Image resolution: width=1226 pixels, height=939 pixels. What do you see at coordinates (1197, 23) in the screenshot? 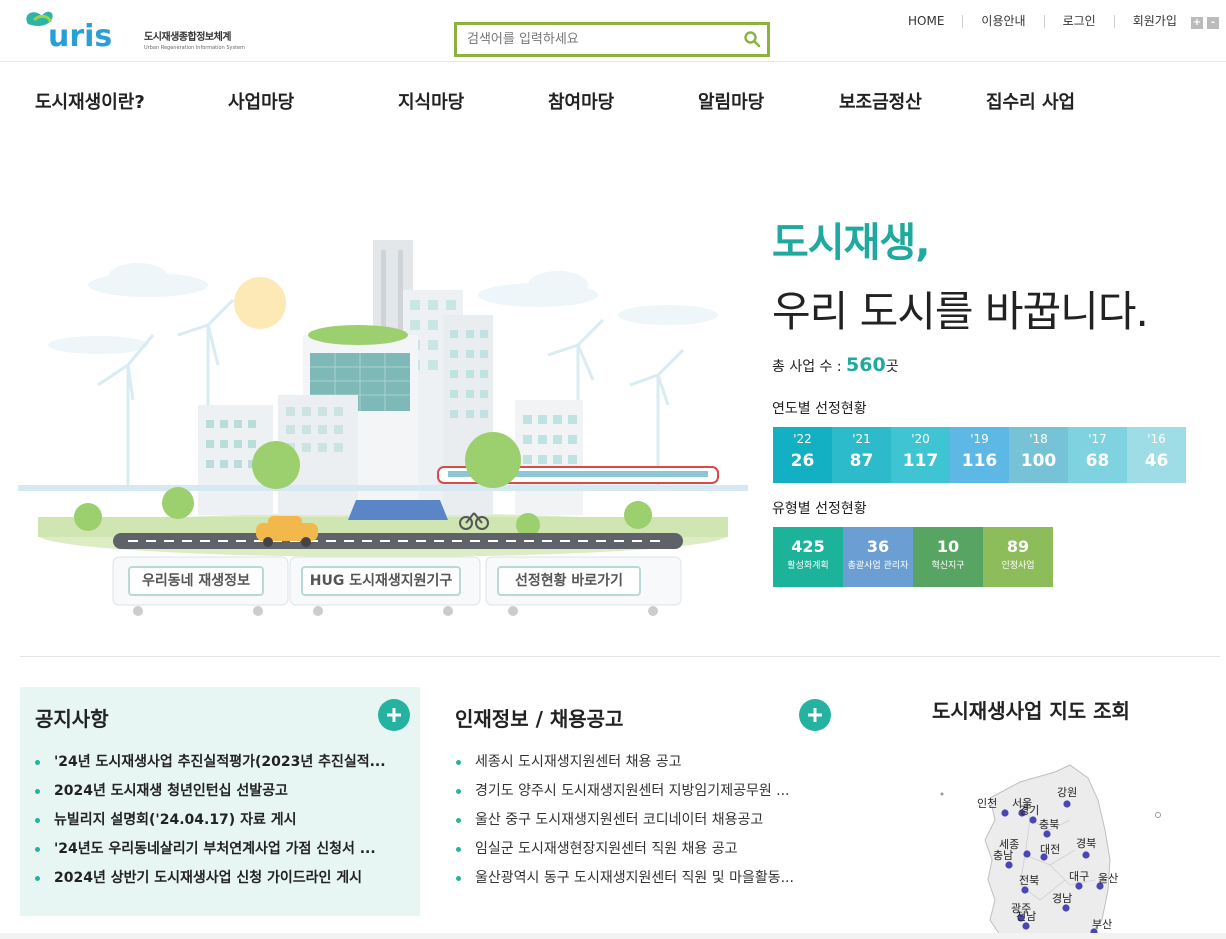
I see `zoom-in-button: +` at bounding box center [1197, 23].